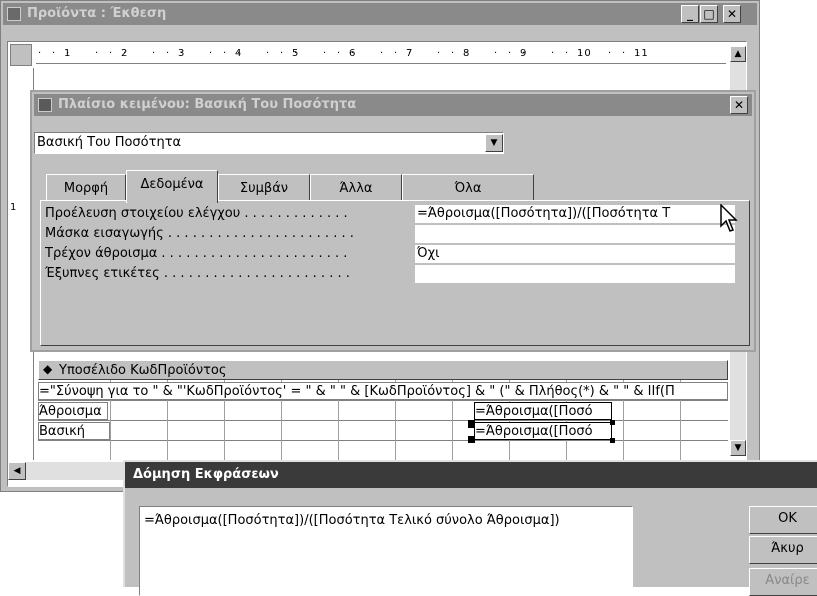 The image size is (817, 596). I want to click on control-selector-dropdown: ▼, so click(494, 143).